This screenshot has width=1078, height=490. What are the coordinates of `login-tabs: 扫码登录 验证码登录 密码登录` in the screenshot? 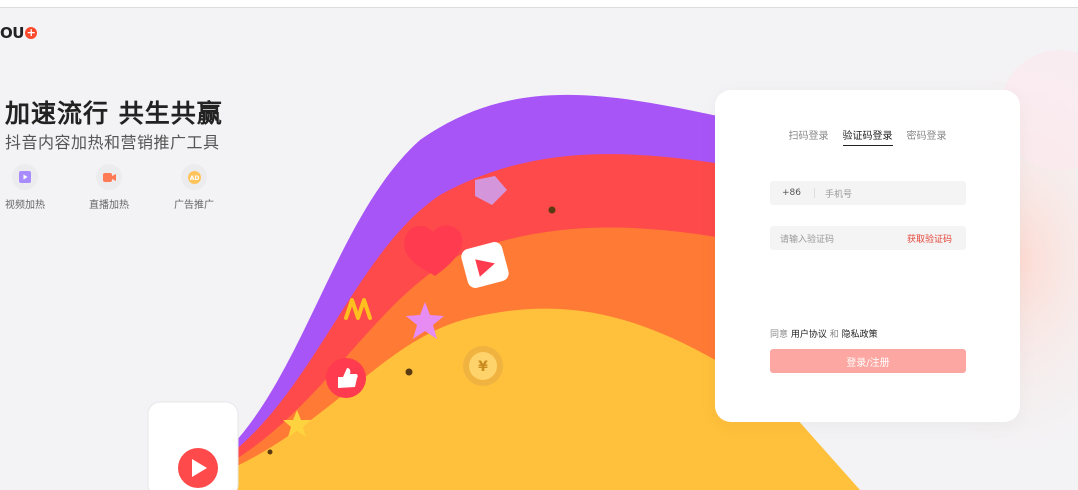 It's located at (867, 136).